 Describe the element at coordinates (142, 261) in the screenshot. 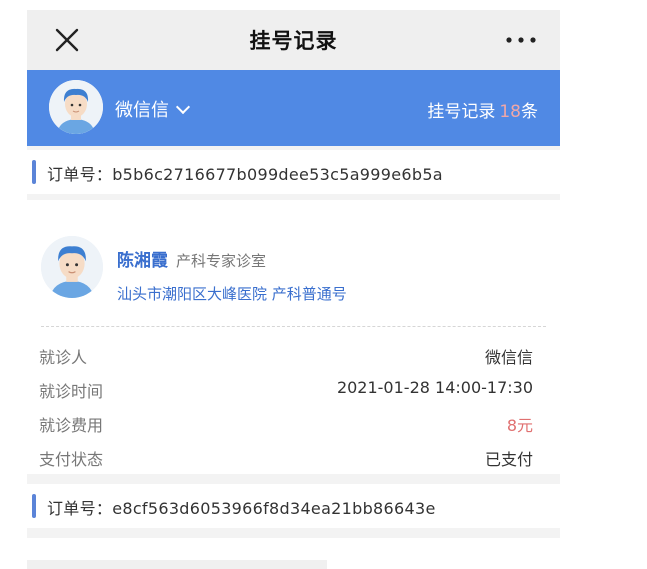

I see `doctor-name: 陈湘霞` at that location.